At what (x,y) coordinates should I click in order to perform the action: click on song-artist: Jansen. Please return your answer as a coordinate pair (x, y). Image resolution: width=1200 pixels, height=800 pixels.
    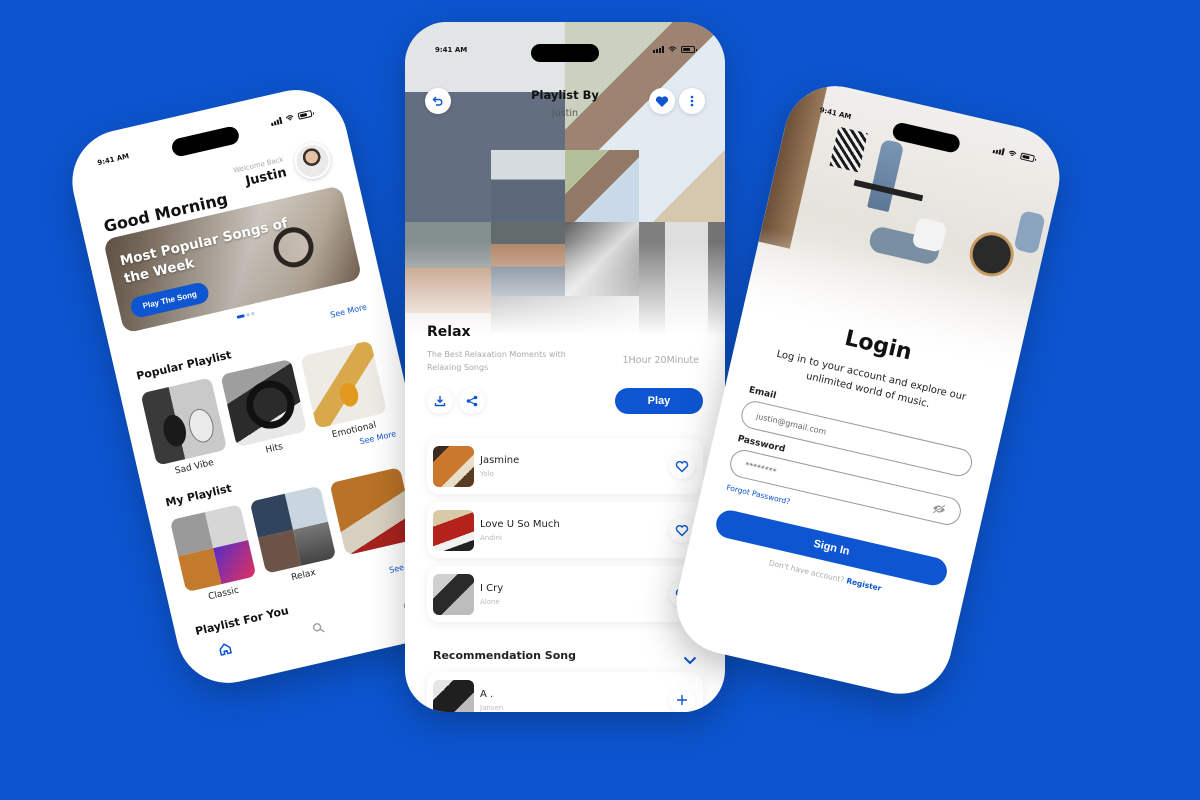
    Looking at the image, I should click on (492, 707).